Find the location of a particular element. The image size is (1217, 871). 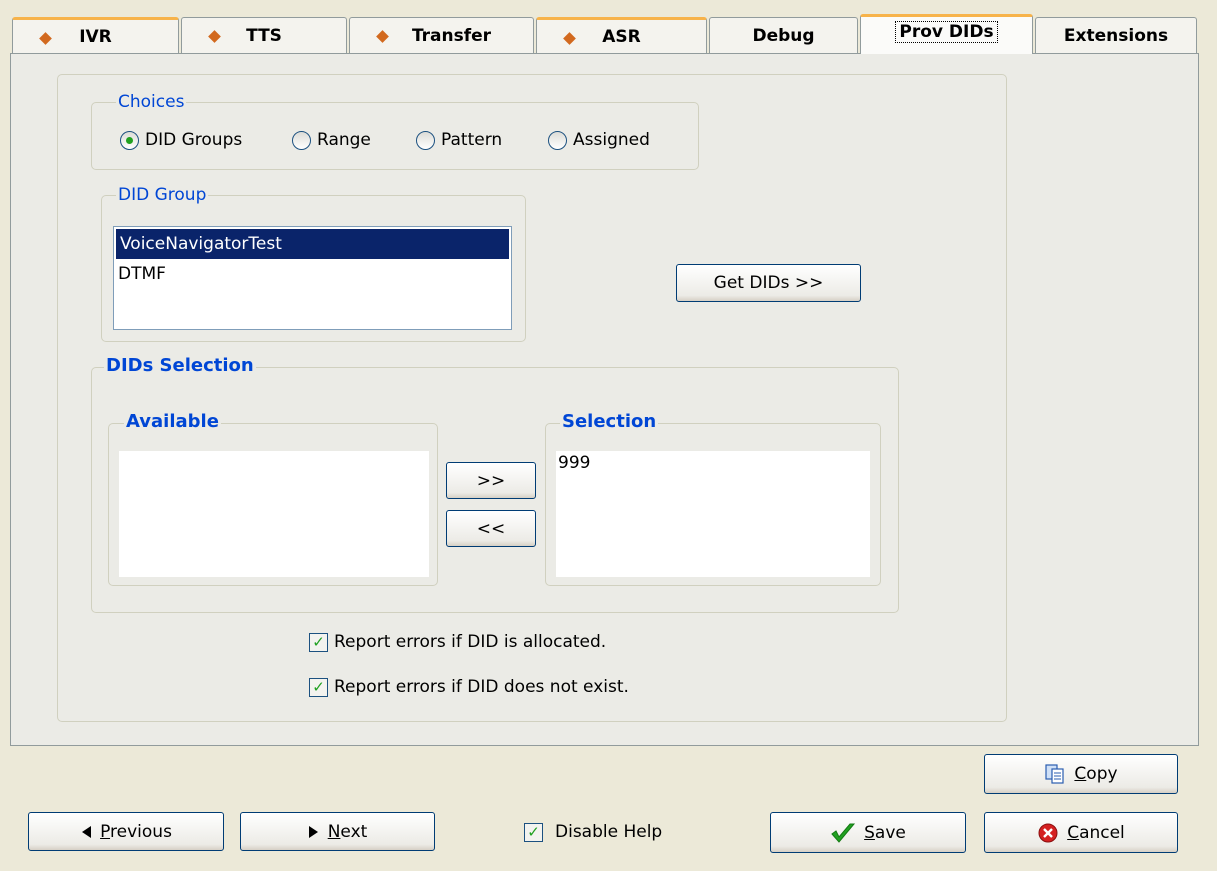

selection-group: Selection 999 is located at coordinates (713, 499).